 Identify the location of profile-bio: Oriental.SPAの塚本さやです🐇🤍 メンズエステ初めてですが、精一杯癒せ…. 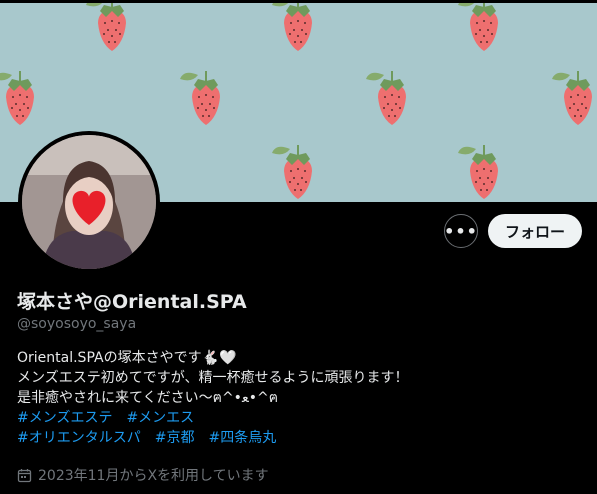
(212, 398).